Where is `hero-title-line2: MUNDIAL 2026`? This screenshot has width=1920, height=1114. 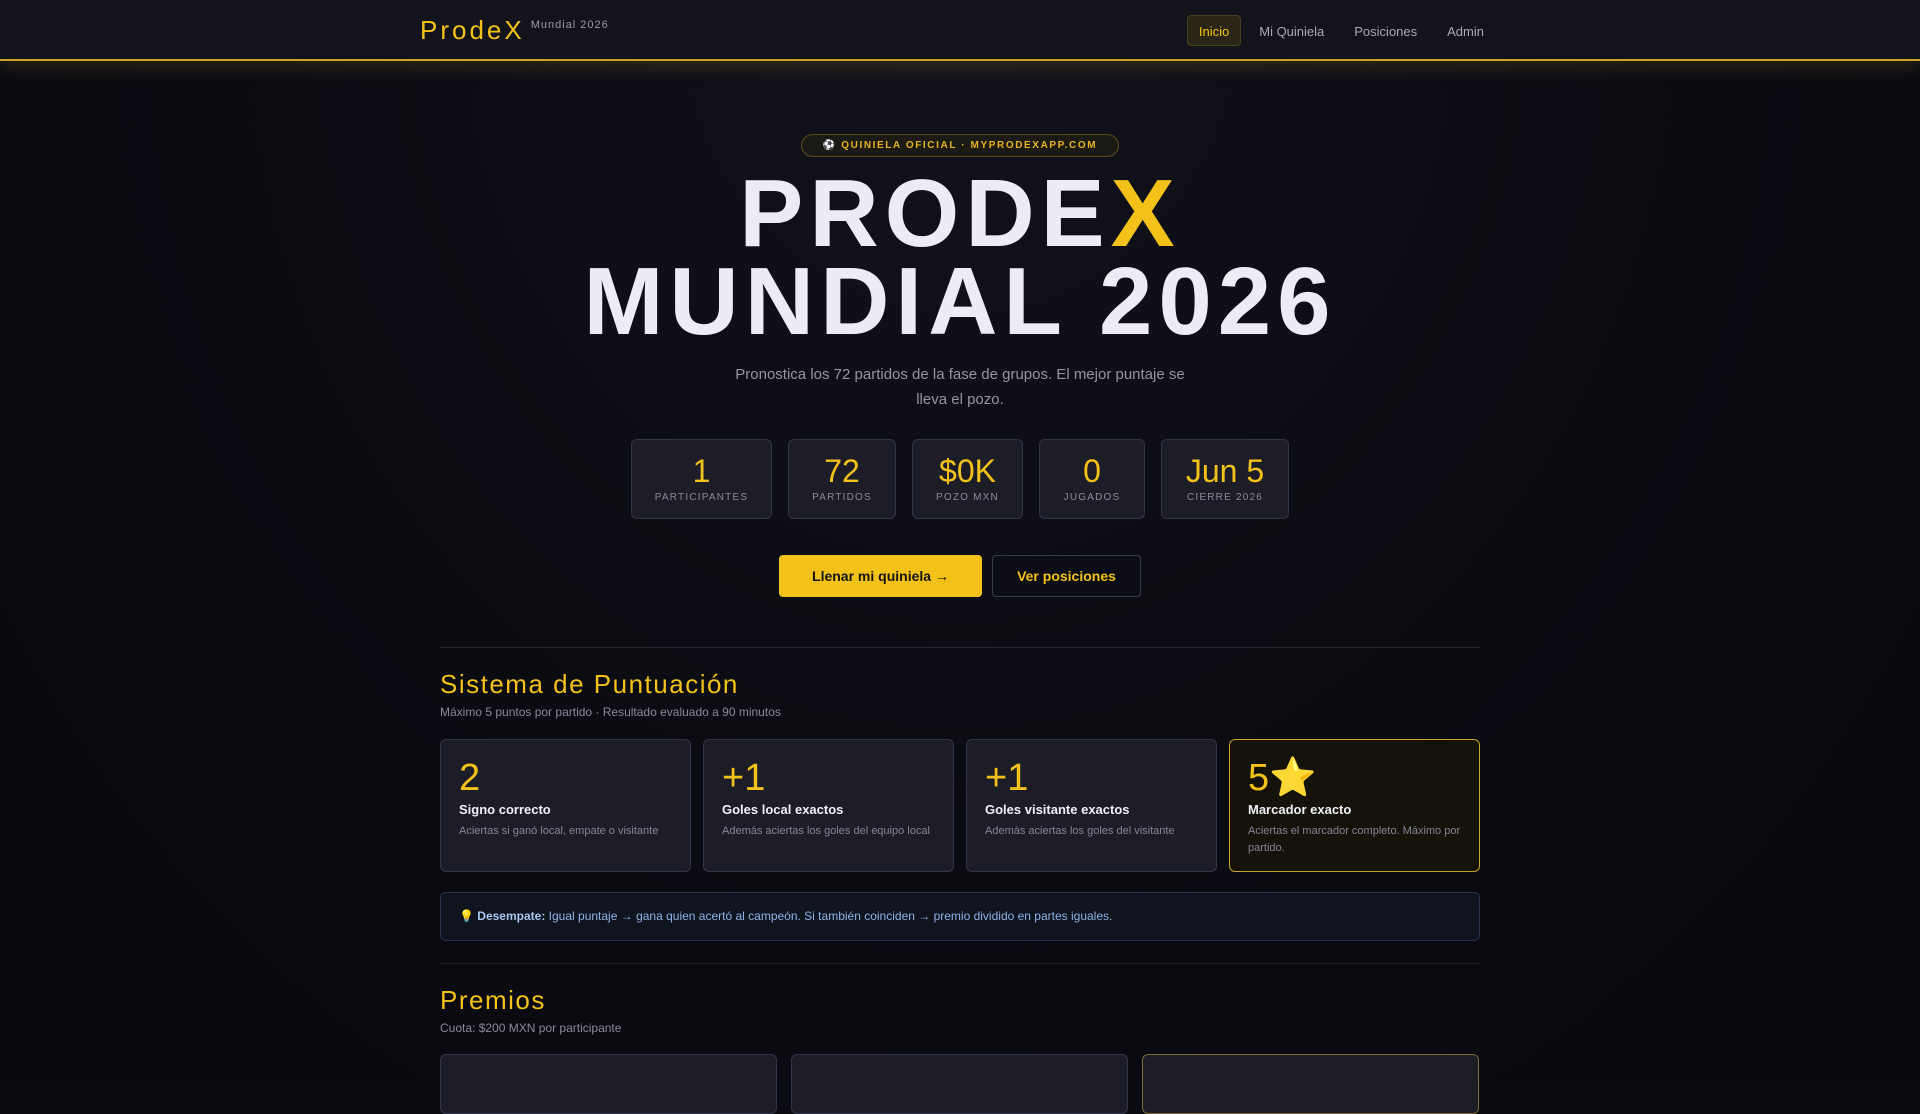 hero-title-line2: MUNDIAL 2026 is located at coordinates (960, 301).